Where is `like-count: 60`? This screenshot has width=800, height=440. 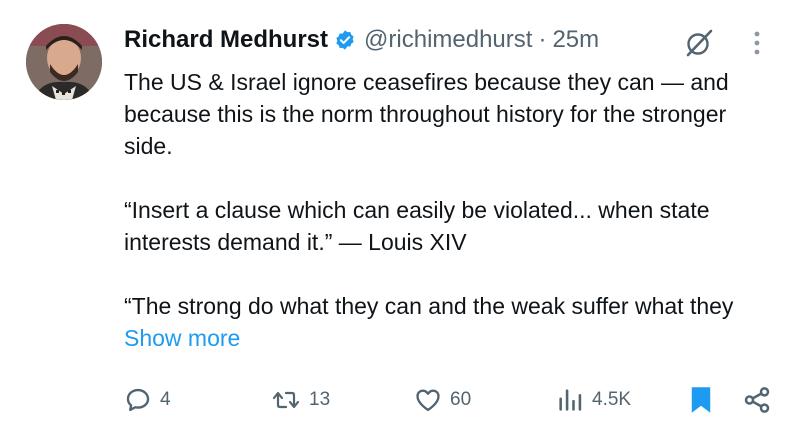 like-count: 60 is located at coordinates (461, 399).